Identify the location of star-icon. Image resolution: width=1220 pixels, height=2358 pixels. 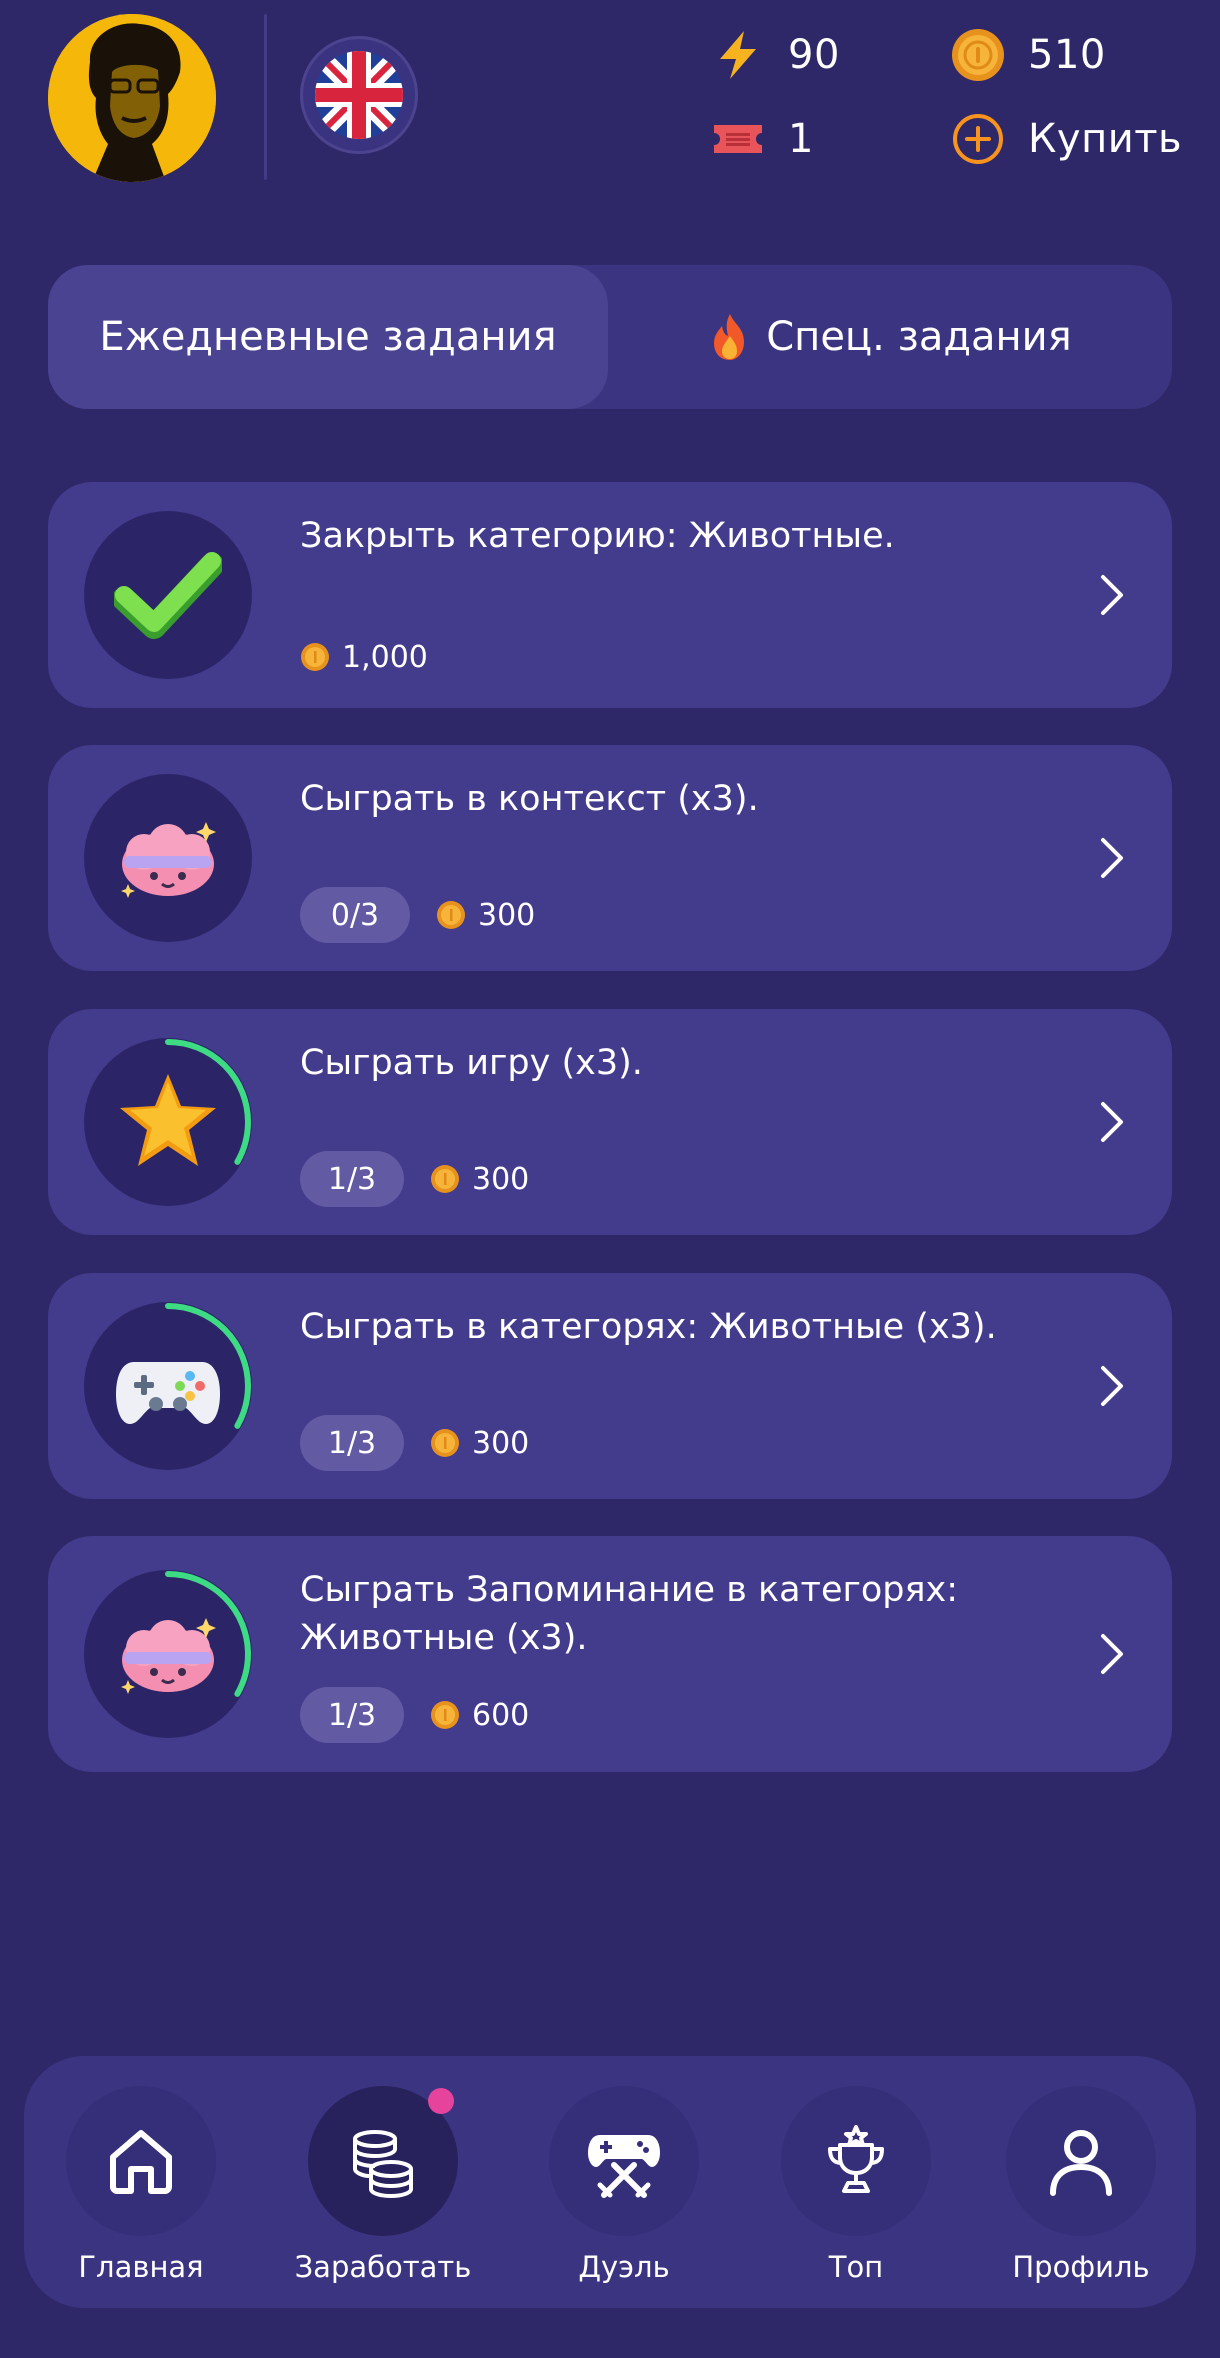
(168, 1120).